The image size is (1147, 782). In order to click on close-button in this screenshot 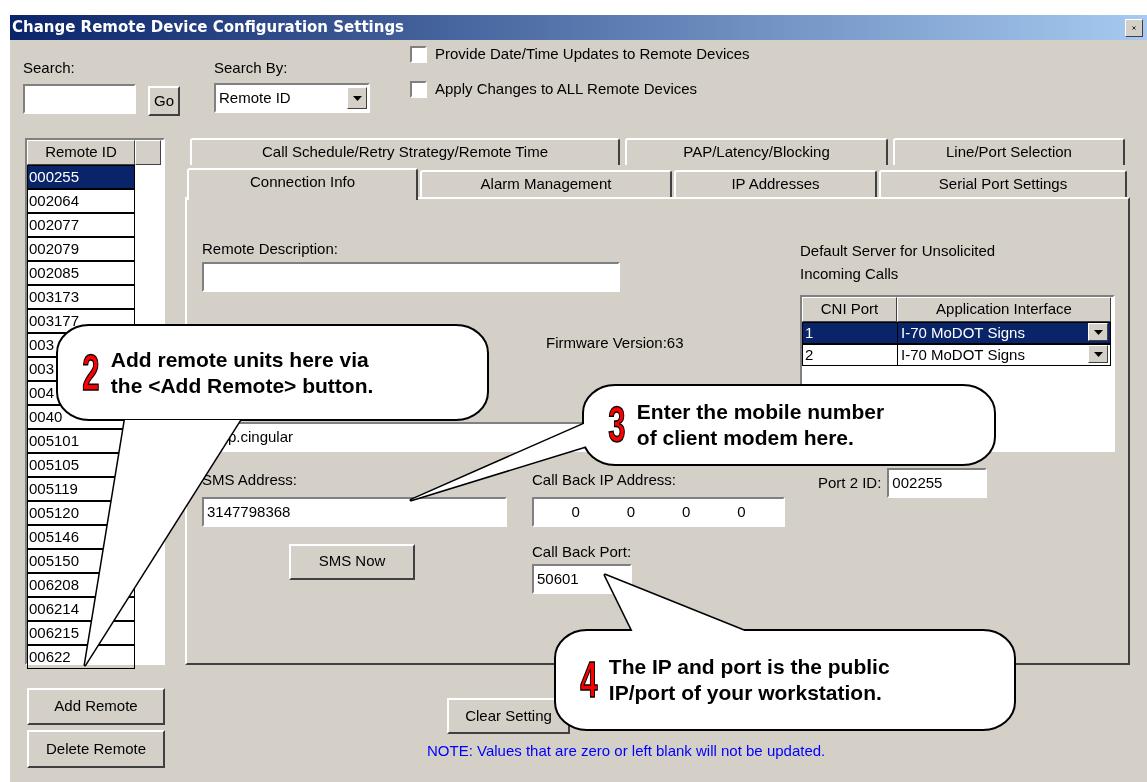, I will do `click(1134, 27)`.